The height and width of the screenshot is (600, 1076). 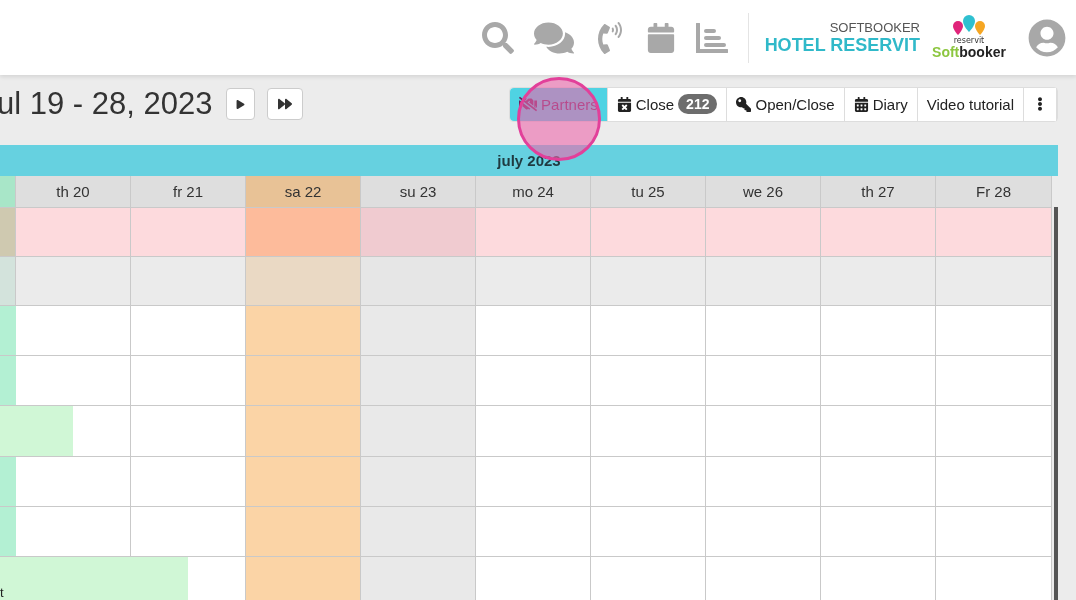 I want to click on day-header: tu 25, so click(x=648, y=191).